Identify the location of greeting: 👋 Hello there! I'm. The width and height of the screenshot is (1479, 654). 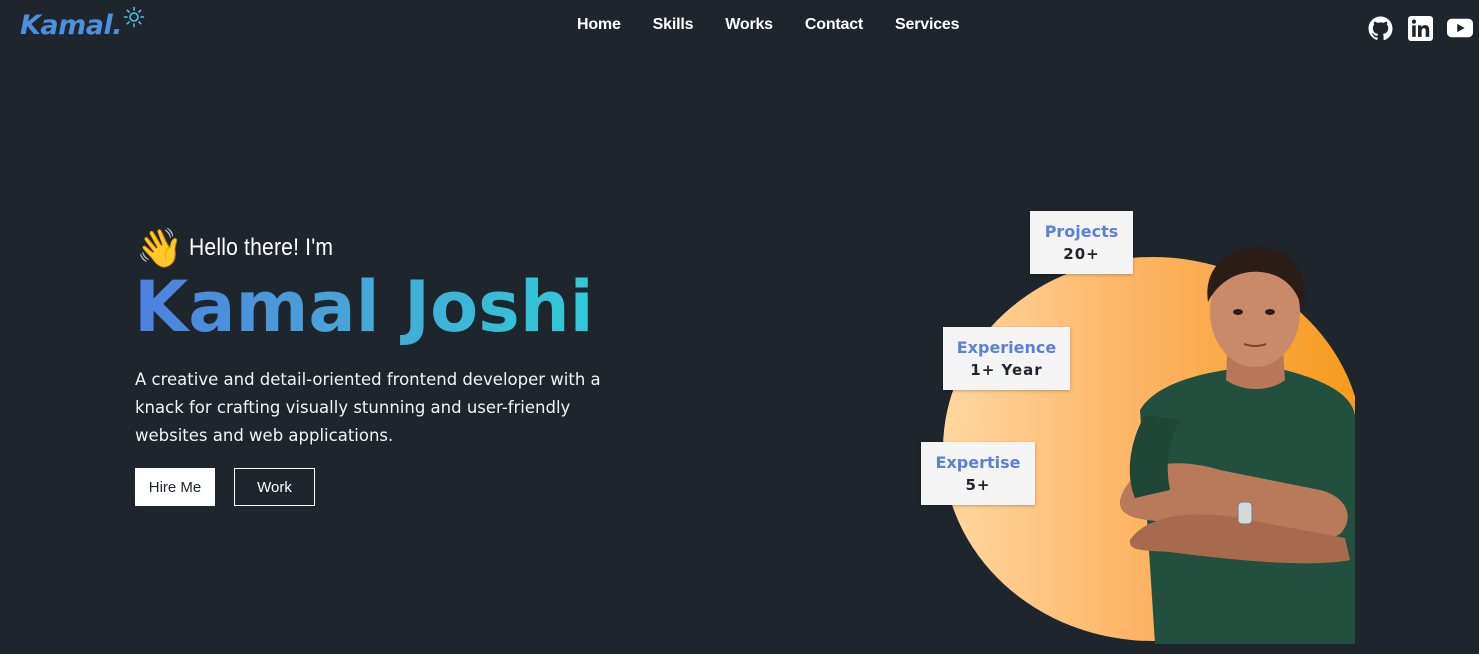
(244, 248).